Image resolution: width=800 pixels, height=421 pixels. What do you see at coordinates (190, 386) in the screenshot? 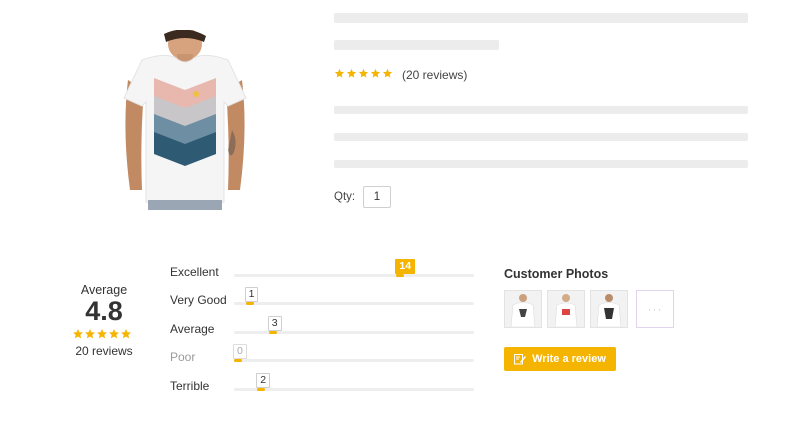
I see `rating-row-label: Terrible` at bounding box center [190, 386].